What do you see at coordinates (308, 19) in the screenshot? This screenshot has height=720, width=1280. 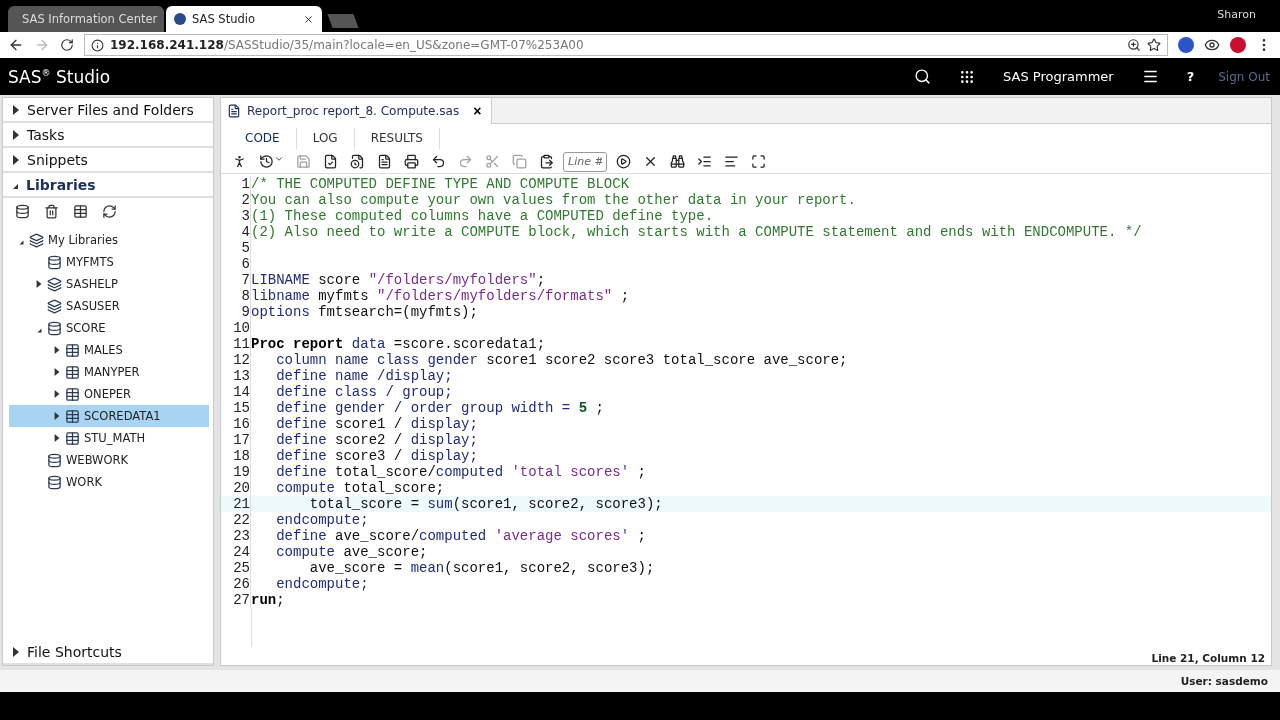 I see `close-icon` at bounding box center [308, 19].